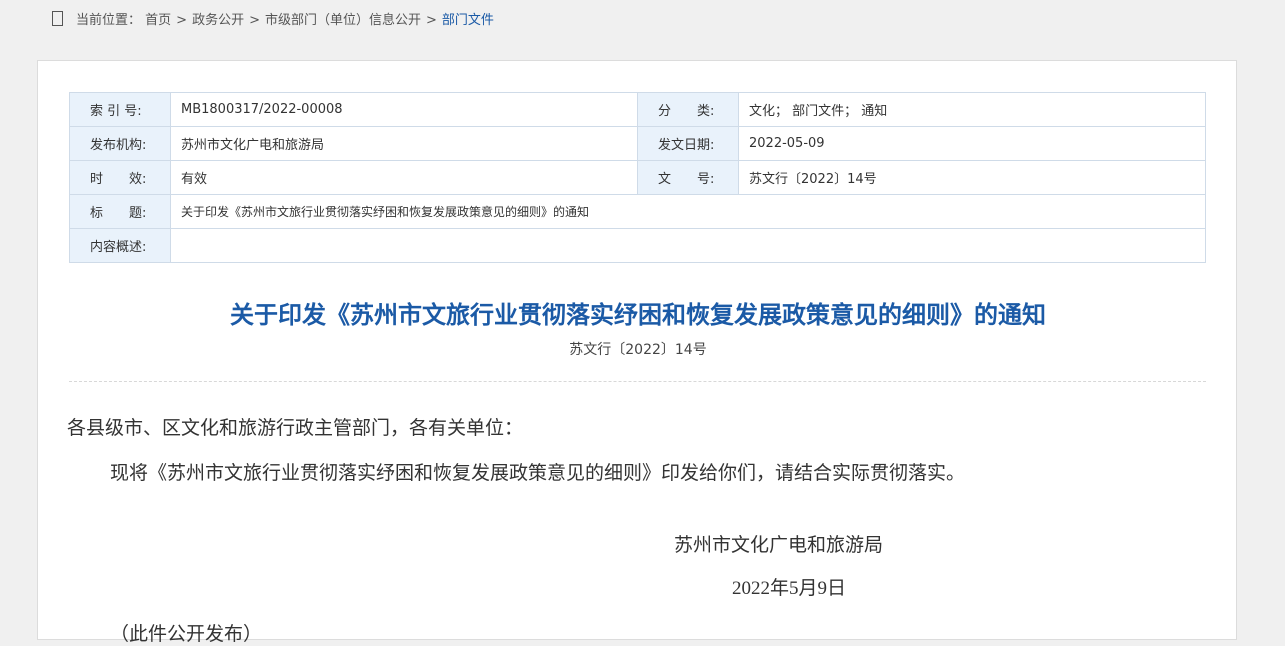  What do you see at coordinates (404, 143) in the screenshot?
I see `publisher-value: 苏州市文化广电和旅游局` at bounding box center [404, 143].